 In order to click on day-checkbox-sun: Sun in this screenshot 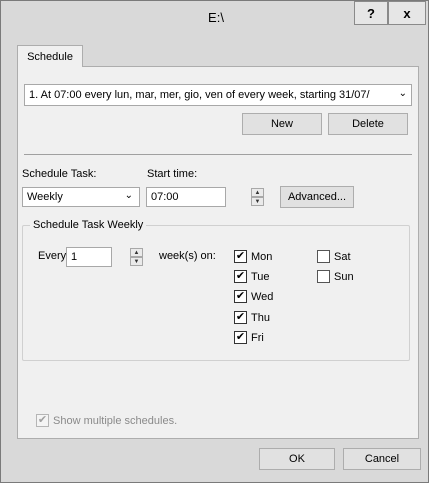, I will do `click(335, 276)`.